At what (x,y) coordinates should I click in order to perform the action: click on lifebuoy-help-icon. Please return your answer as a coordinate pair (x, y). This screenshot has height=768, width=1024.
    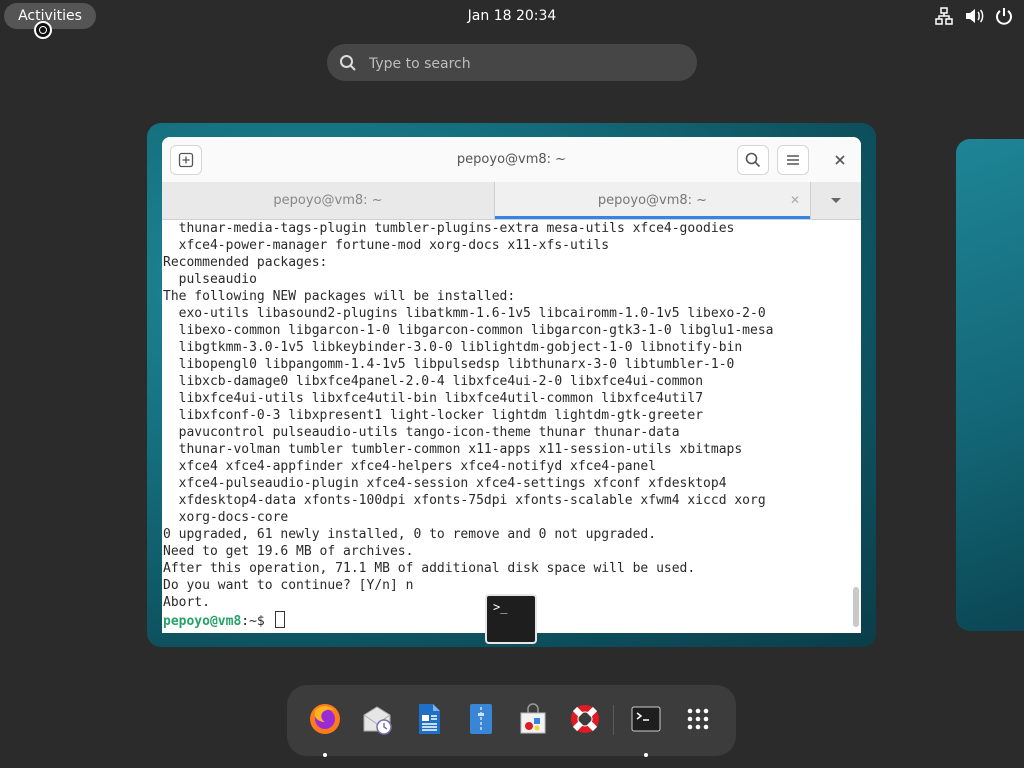
    Looking at the image, I should click on (585, 719).